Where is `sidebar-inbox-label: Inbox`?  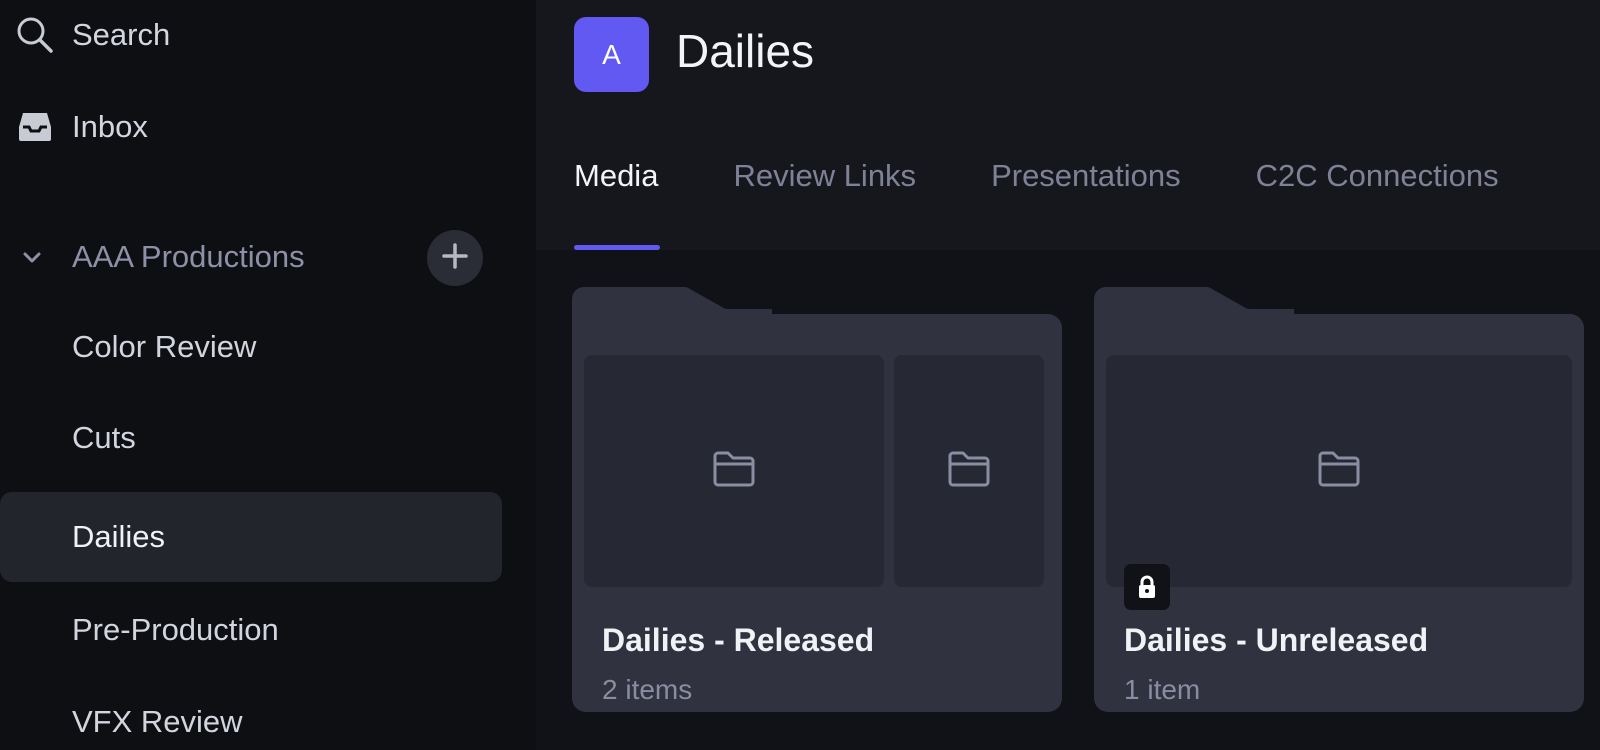
sidebar-inbox-label: Inbox is located at coordinates (110, 126).